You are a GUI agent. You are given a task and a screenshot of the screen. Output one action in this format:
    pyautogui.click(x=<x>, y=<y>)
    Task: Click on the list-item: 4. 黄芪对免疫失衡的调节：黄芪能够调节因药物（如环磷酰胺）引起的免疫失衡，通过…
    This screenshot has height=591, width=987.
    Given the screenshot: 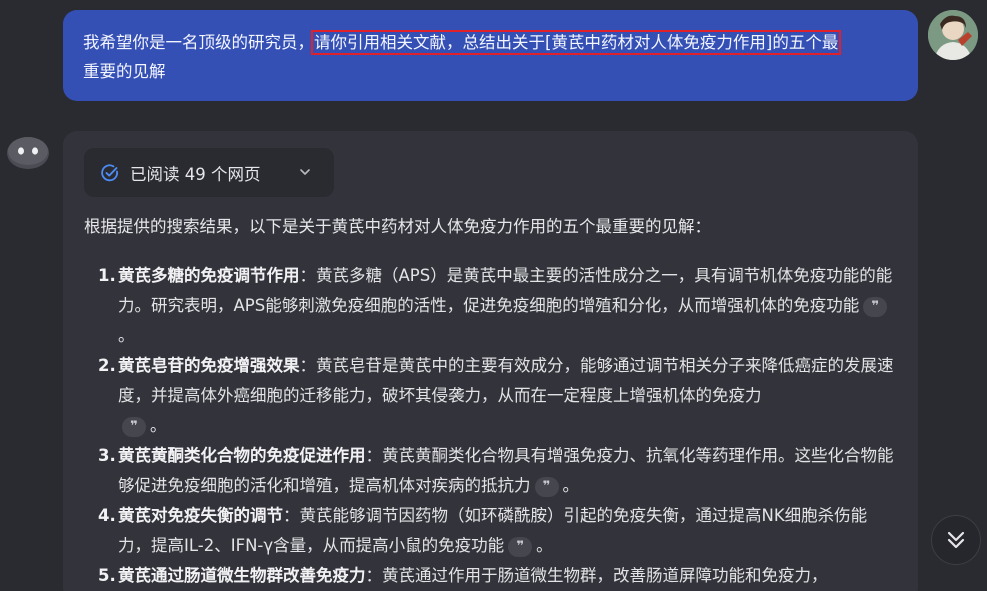 What is the action you would take?
    pyautogui.click(x=498, y=531)
    